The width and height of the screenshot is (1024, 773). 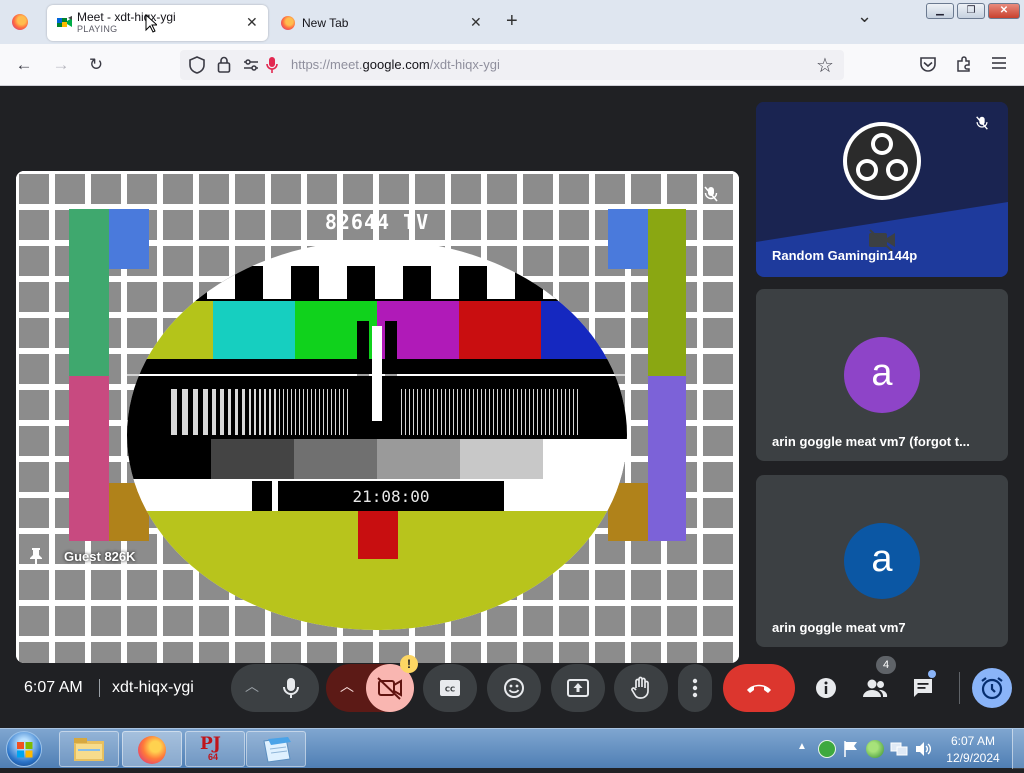 I want to click on volume-icon, so click(x=923, y=751).